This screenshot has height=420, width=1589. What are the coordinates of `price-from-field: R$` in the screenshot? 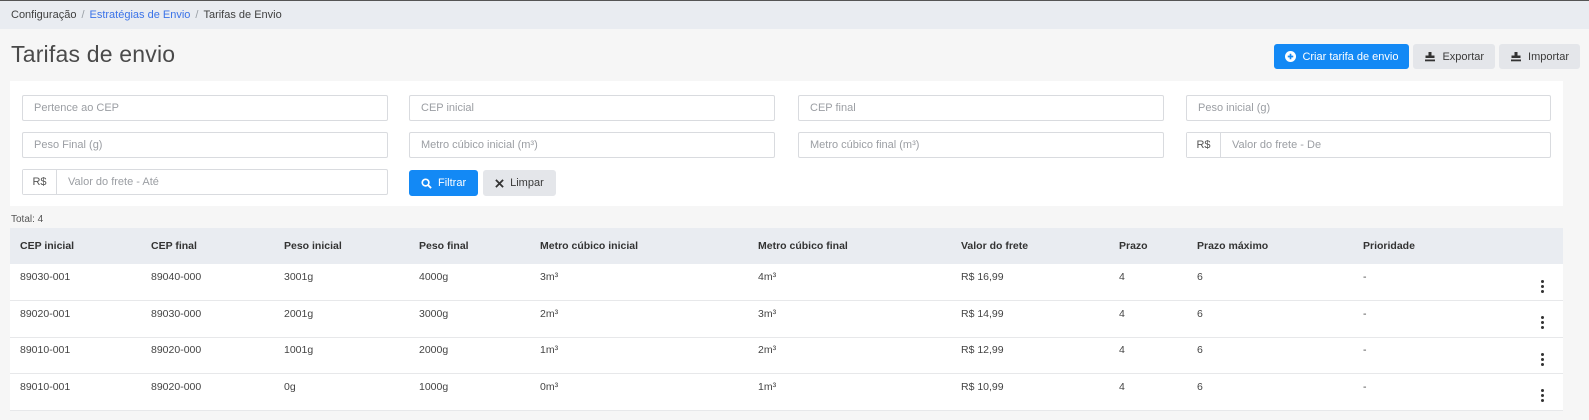 It's located at (1368, 145).